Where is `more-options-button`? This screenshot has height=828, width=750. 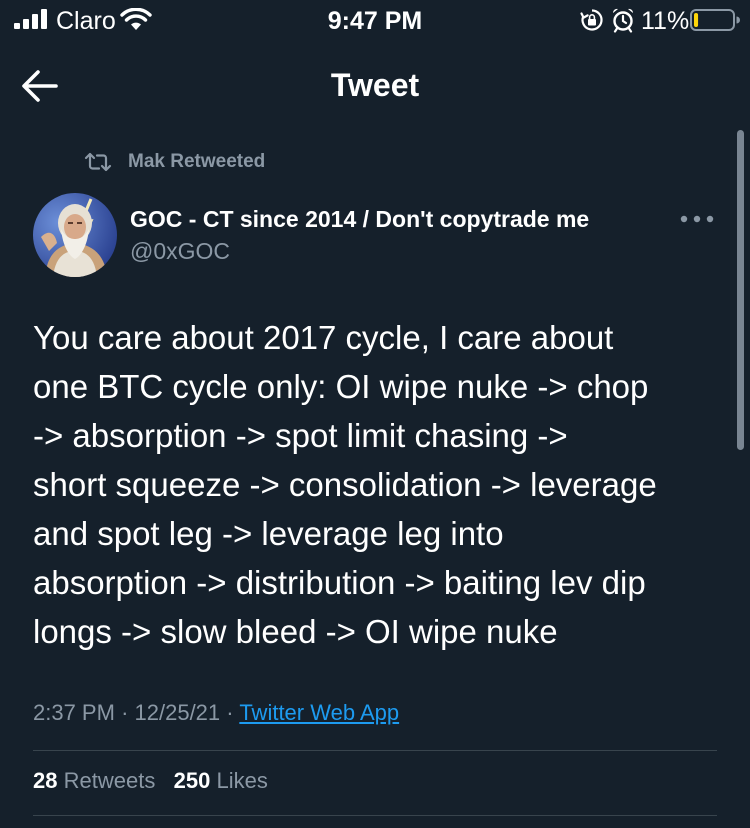 more-options-button is located at coordinates (697, 219).